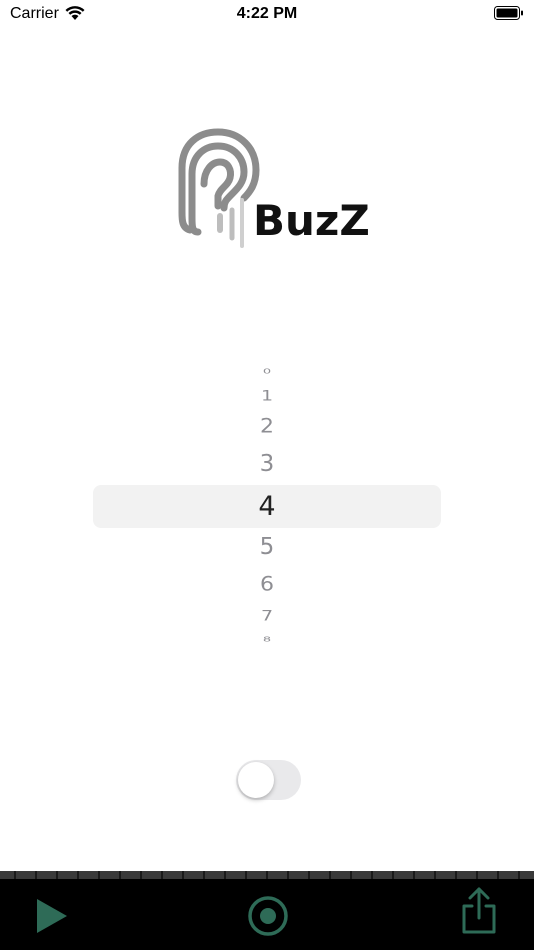  Describe the element at coordinates (267, 639) in the screenshot. I see `picker-item-8: 8` at that location.